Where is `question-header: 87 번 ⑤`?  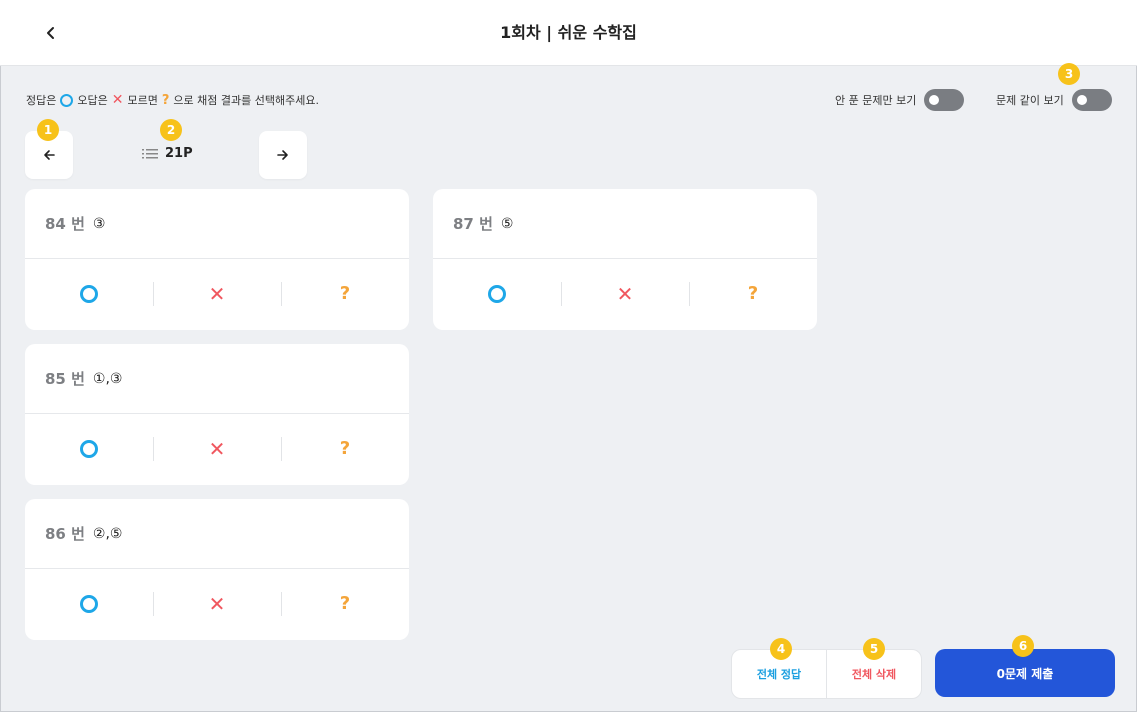
question-header: 87 번 ⑤ is located at coordinates (625, 224).